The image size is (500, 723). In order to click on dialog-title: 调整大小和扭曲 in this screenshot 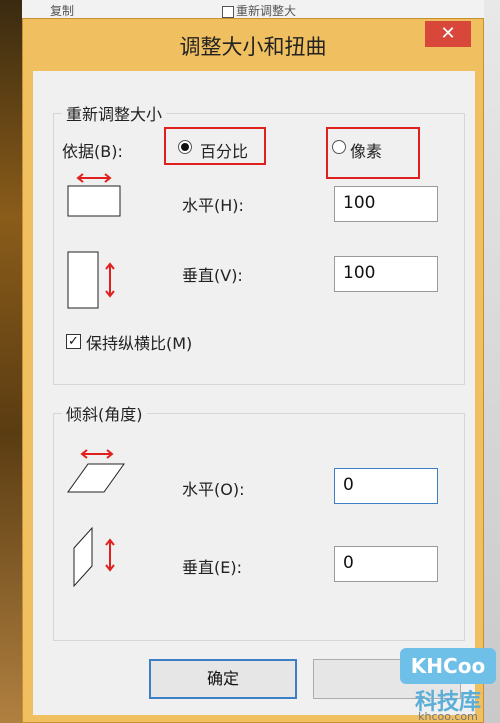, I will do `click(253, 47)`.